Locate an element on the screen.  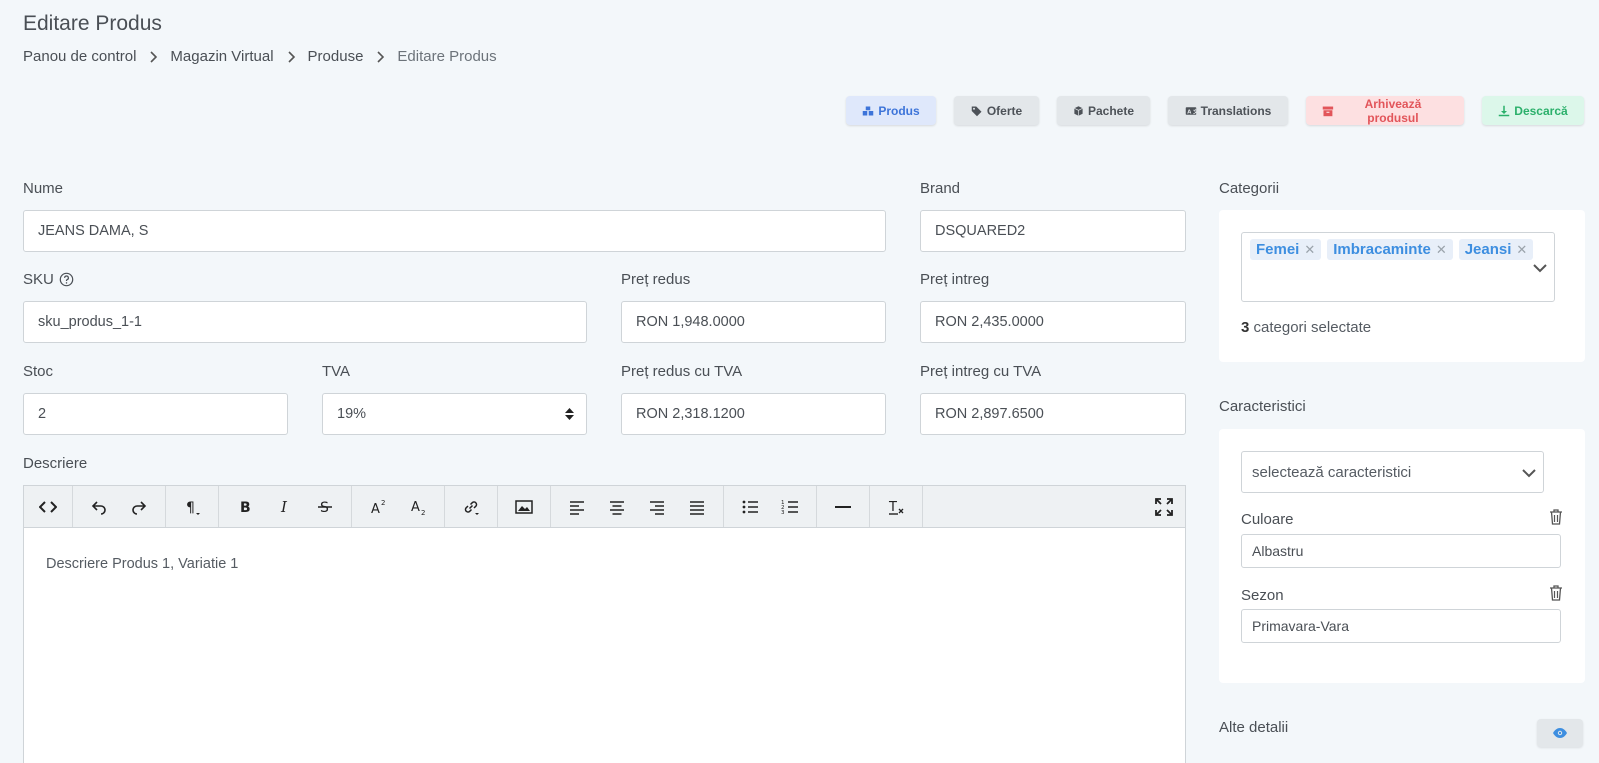
oferte-button: Oferte is located at coordinates (996, 110).